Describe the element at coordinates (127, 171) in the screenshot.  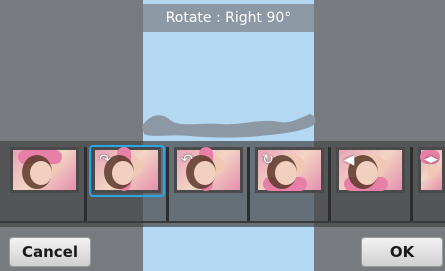
I see `selected-thumb-highlight` at that location.